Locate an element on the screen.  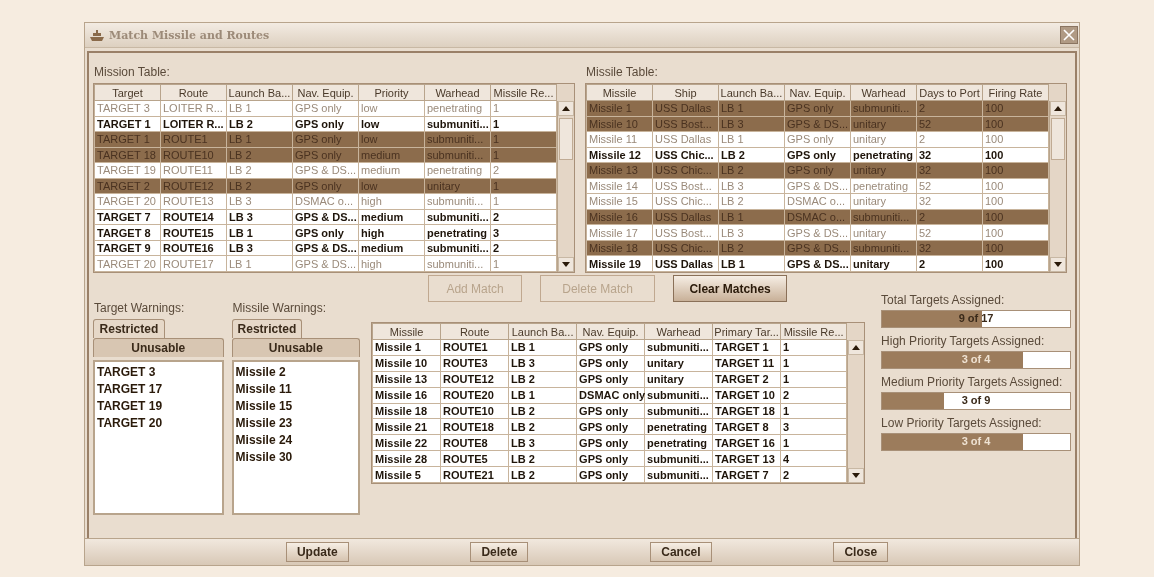
section-label: Missile Warnings: is located at coordinates (280, 308).